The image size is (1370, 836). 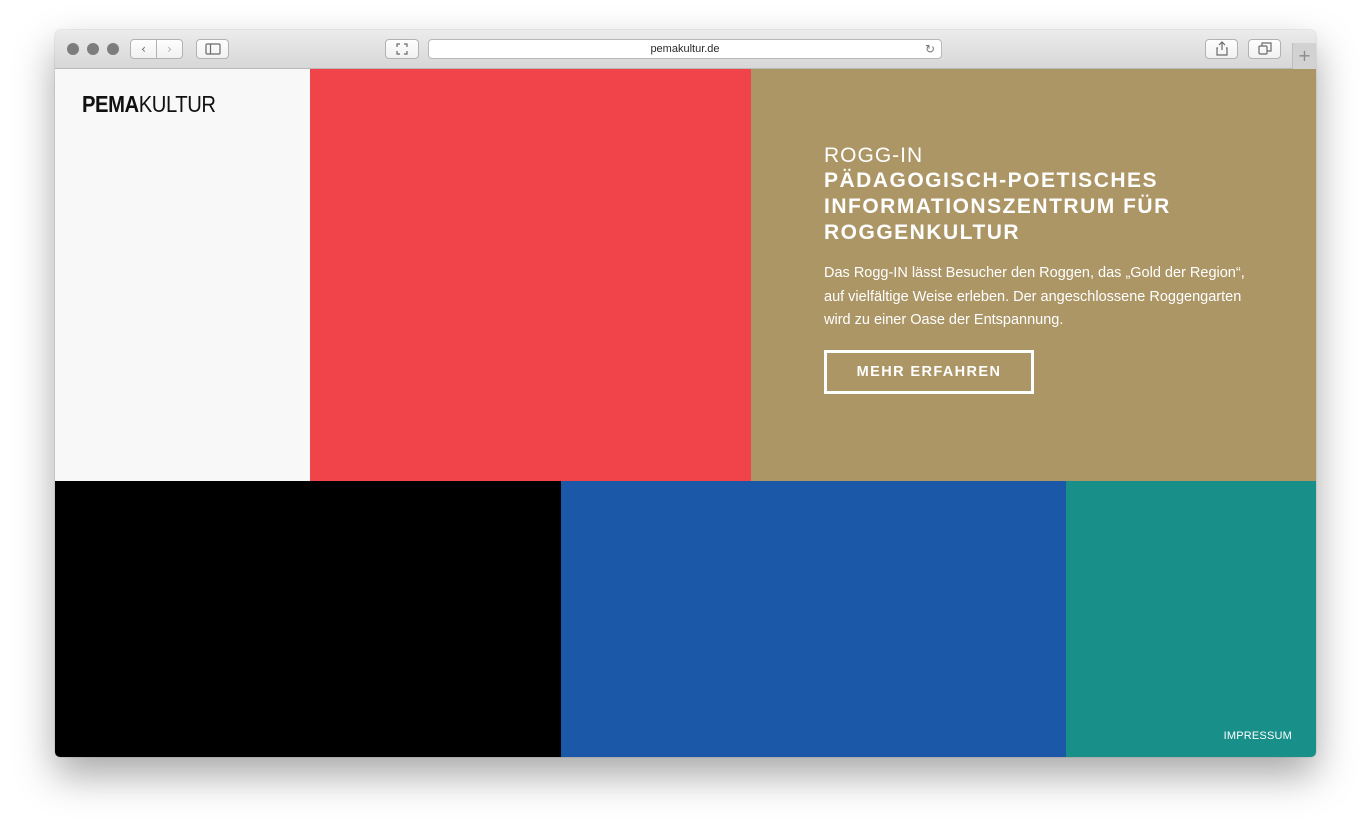 I want to click on share-button, so click(x=1221, y=49).